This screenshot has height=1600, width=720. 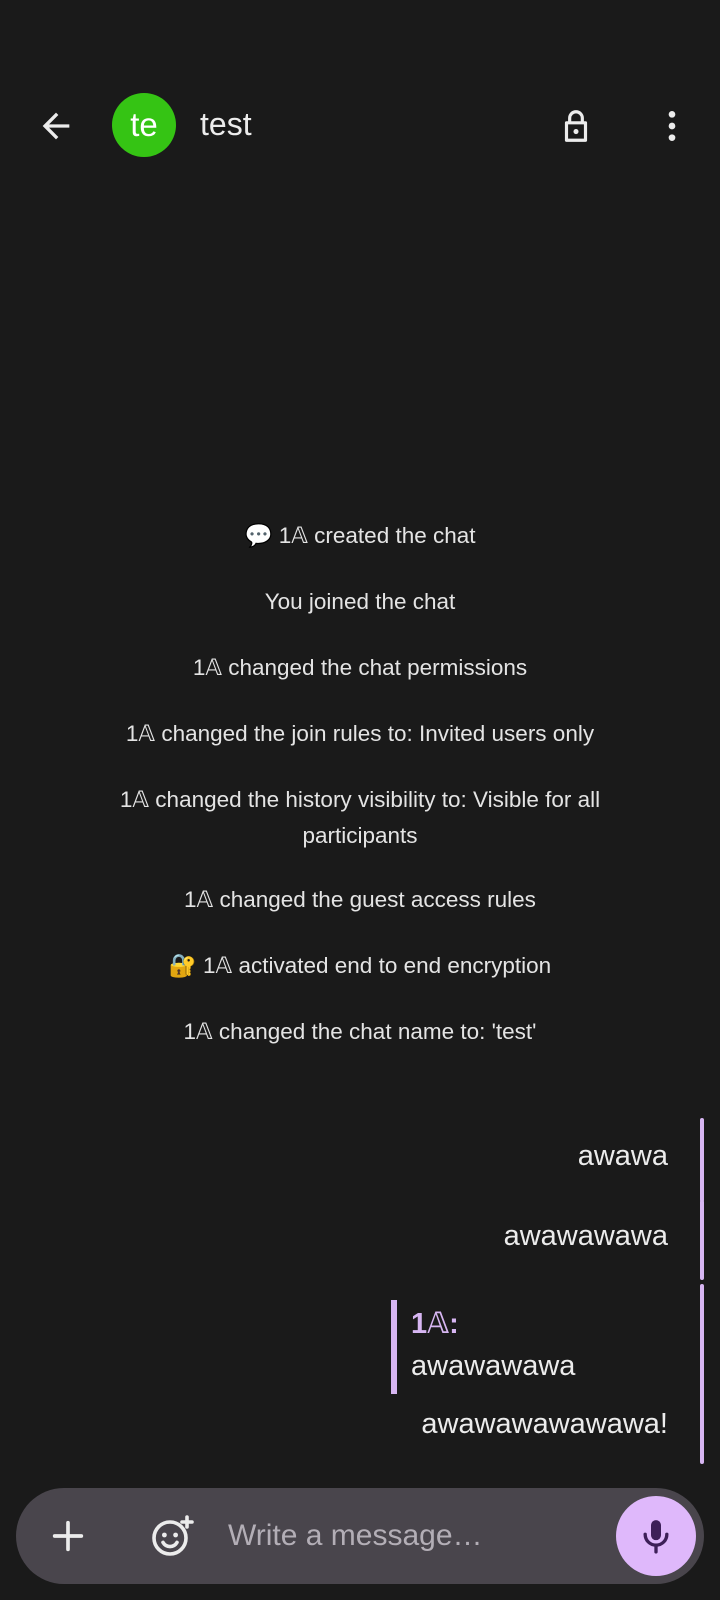 I want to click on lock-icon, so click(x=576, y=126).